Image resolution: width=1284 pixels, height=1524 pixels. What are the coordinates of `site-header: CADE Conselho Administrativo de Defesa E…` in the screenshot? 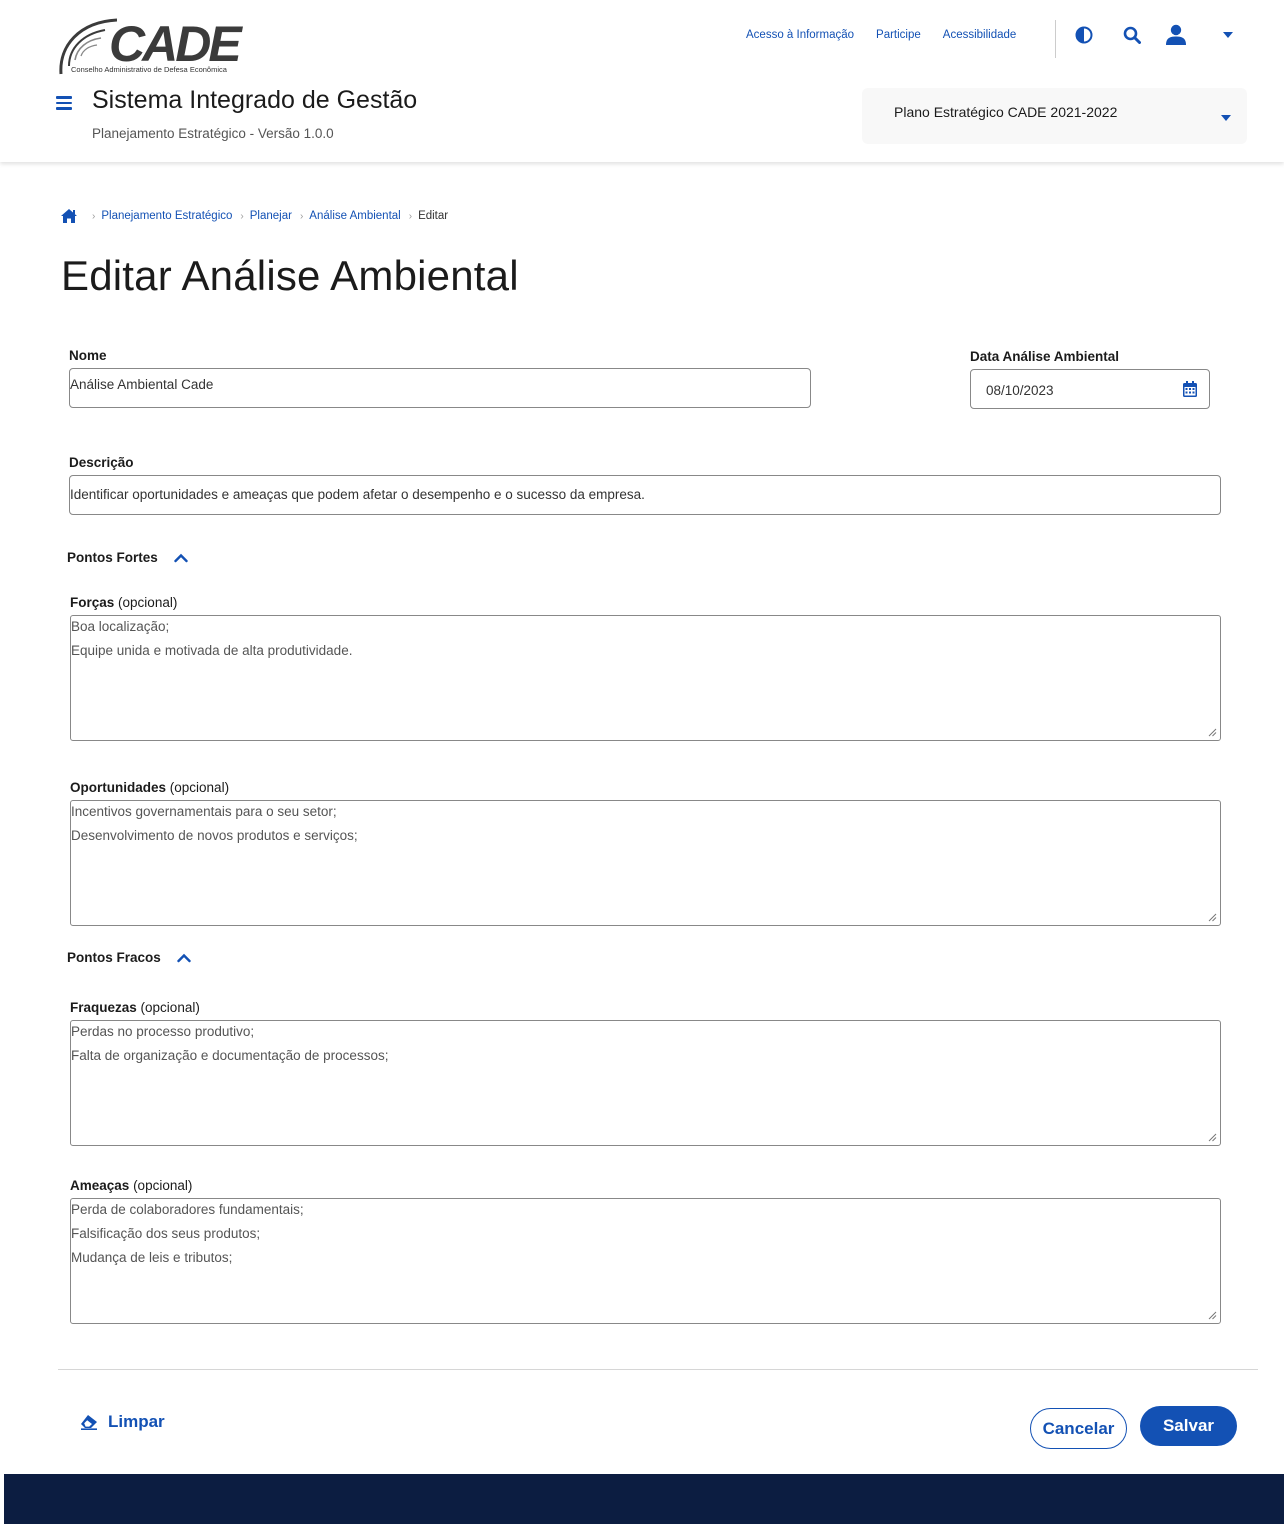 It's located at (642, 81).